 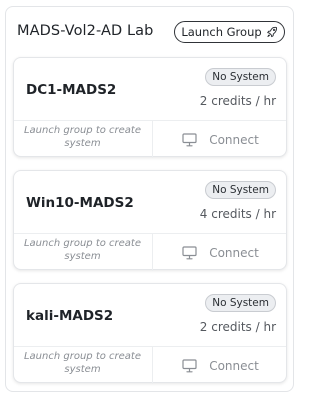 What do you see at coordinates (85, 31) in the screenshot?
I see `lab-title: MADS-Vol2-AD Lab` at bounding box center [85, 31].